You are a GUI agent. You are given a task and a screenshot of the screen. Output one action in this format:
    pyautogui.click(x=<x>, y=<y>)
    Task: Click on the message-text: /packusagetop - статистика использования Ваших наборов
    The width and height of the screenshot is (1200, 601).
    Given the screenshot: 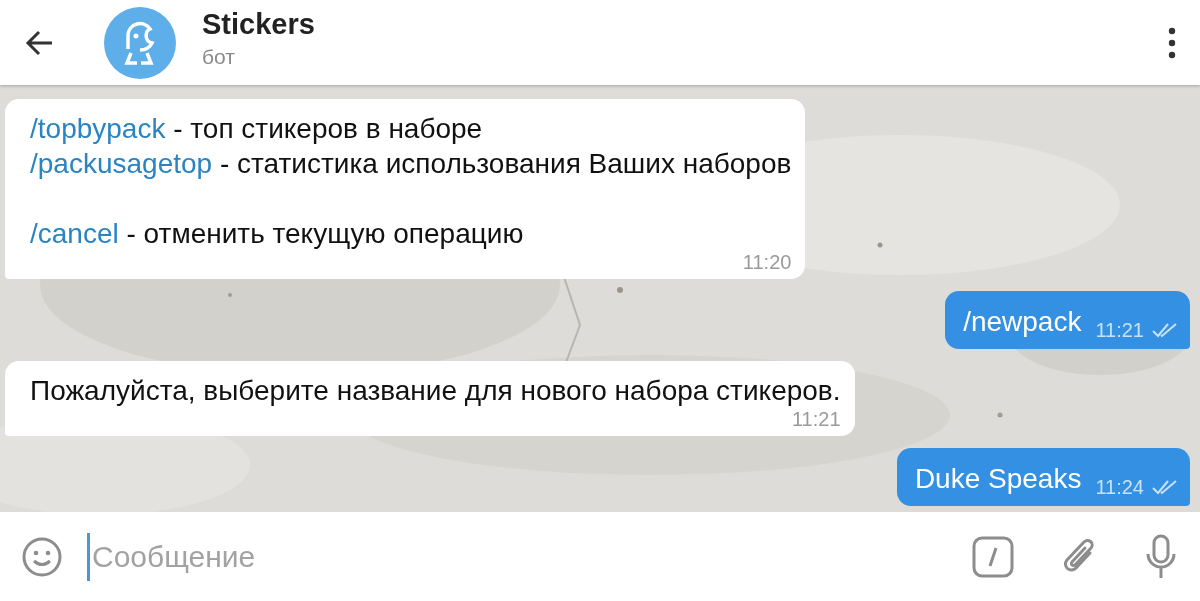 What is the action you would take?
    pyautogui.click(x=411, y=164)
    